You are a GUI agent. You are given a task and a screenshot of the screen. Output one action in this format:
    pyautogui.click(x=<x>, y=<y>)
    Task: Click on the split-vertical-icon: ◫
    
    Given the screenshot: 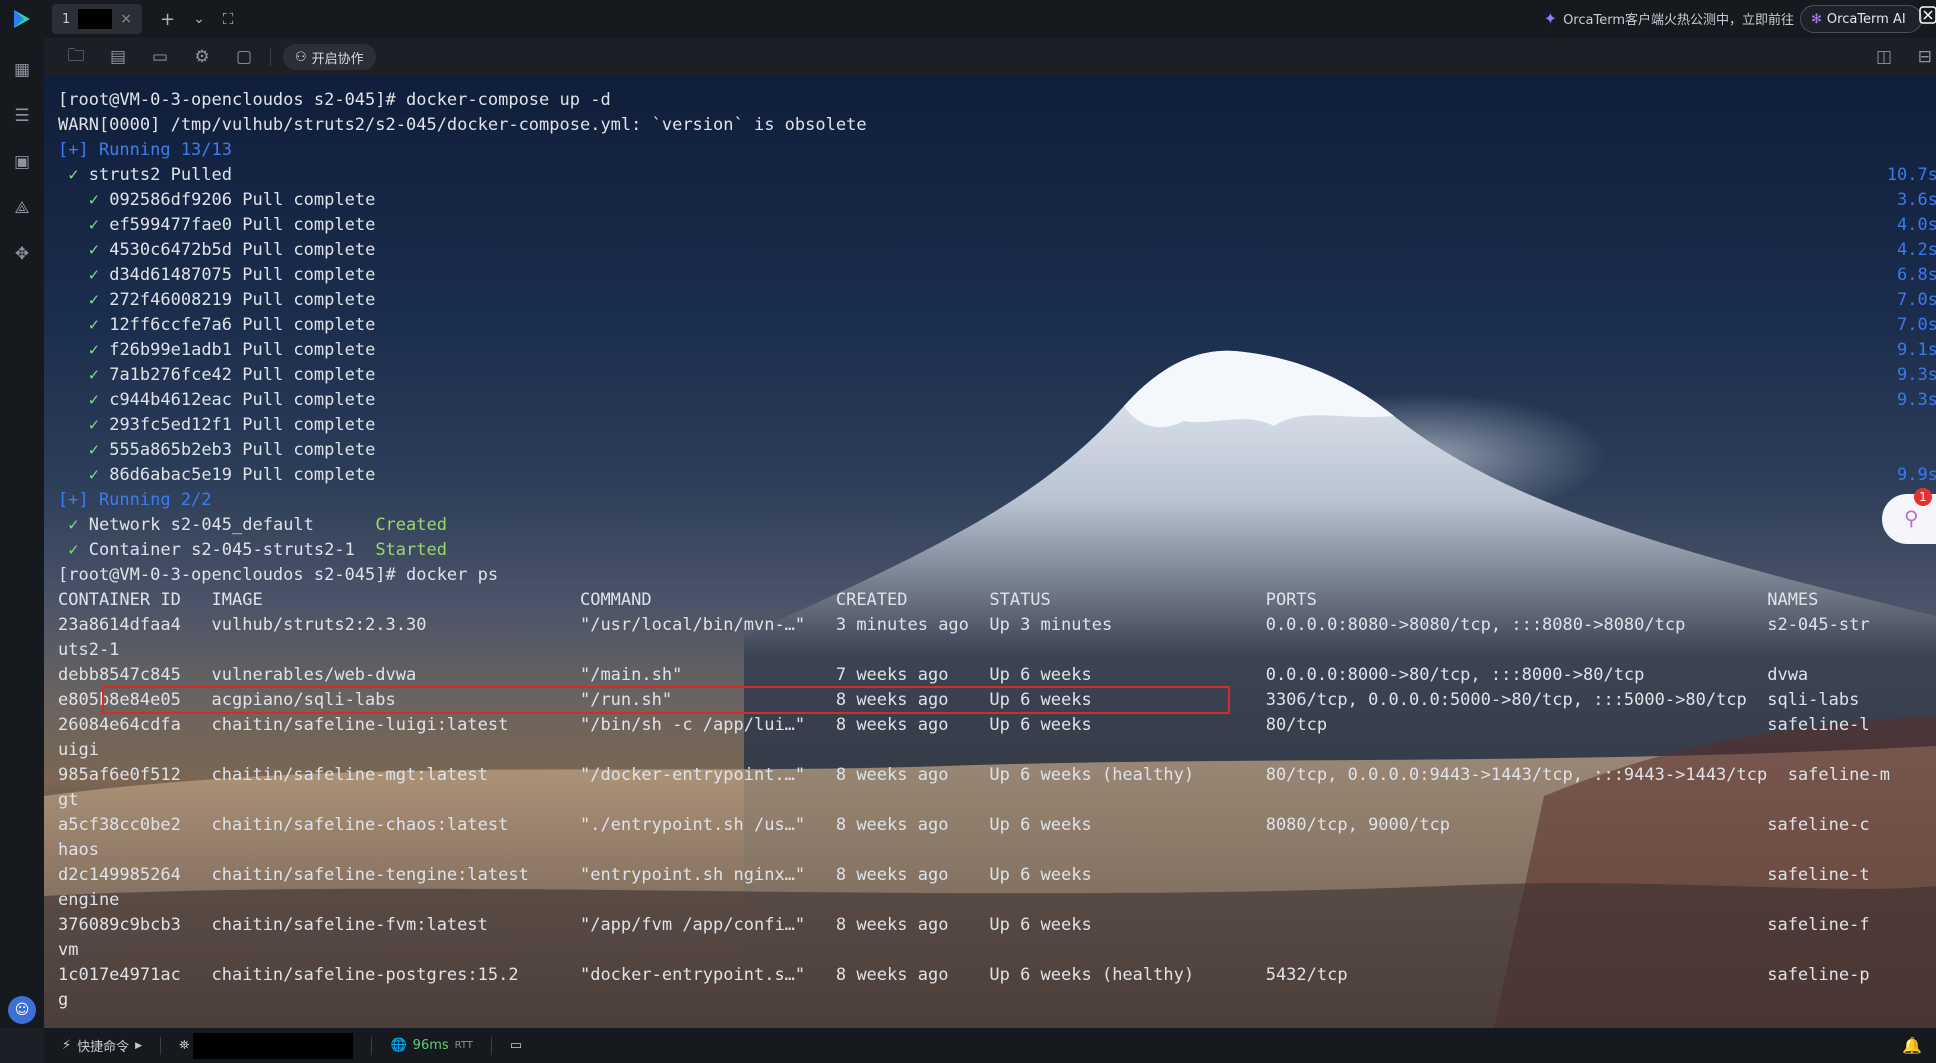 What is the action you would take?
    pyautogui.click(x=1884, y=57)
    